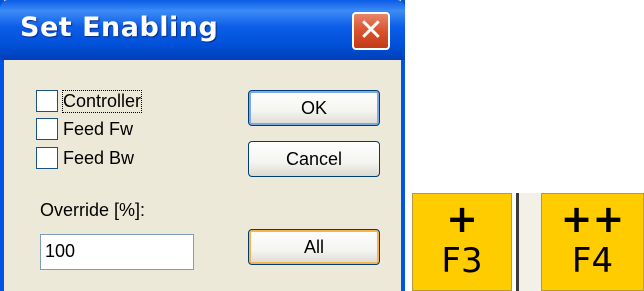  What do you see at coordinates (314, 247) in the screenshot?
I see `all-button: All` at bounding box center [314, 247].